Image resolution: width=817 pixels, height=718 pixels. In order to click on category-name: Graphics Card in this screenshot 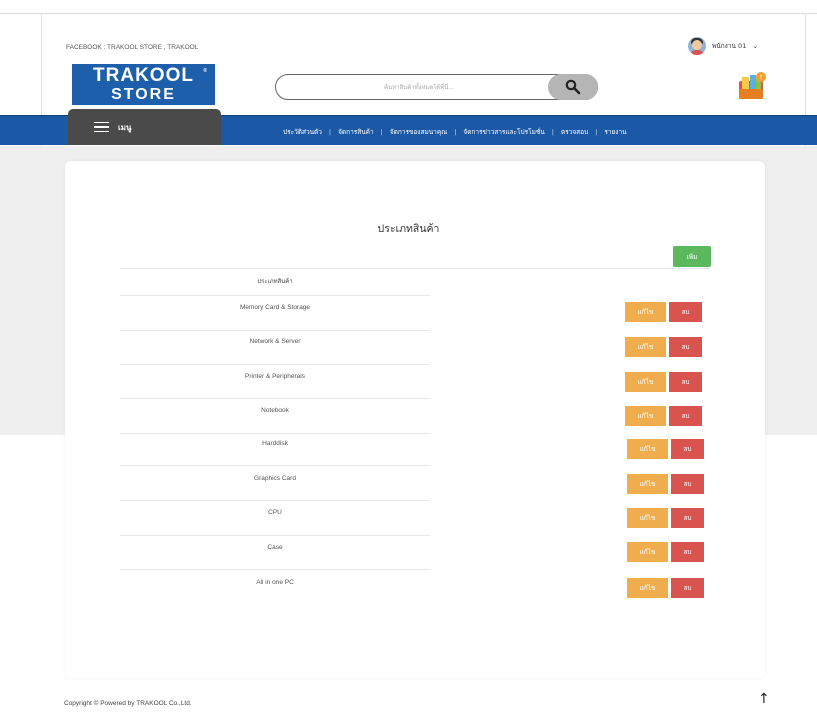, I will do `click(275, 478)`.